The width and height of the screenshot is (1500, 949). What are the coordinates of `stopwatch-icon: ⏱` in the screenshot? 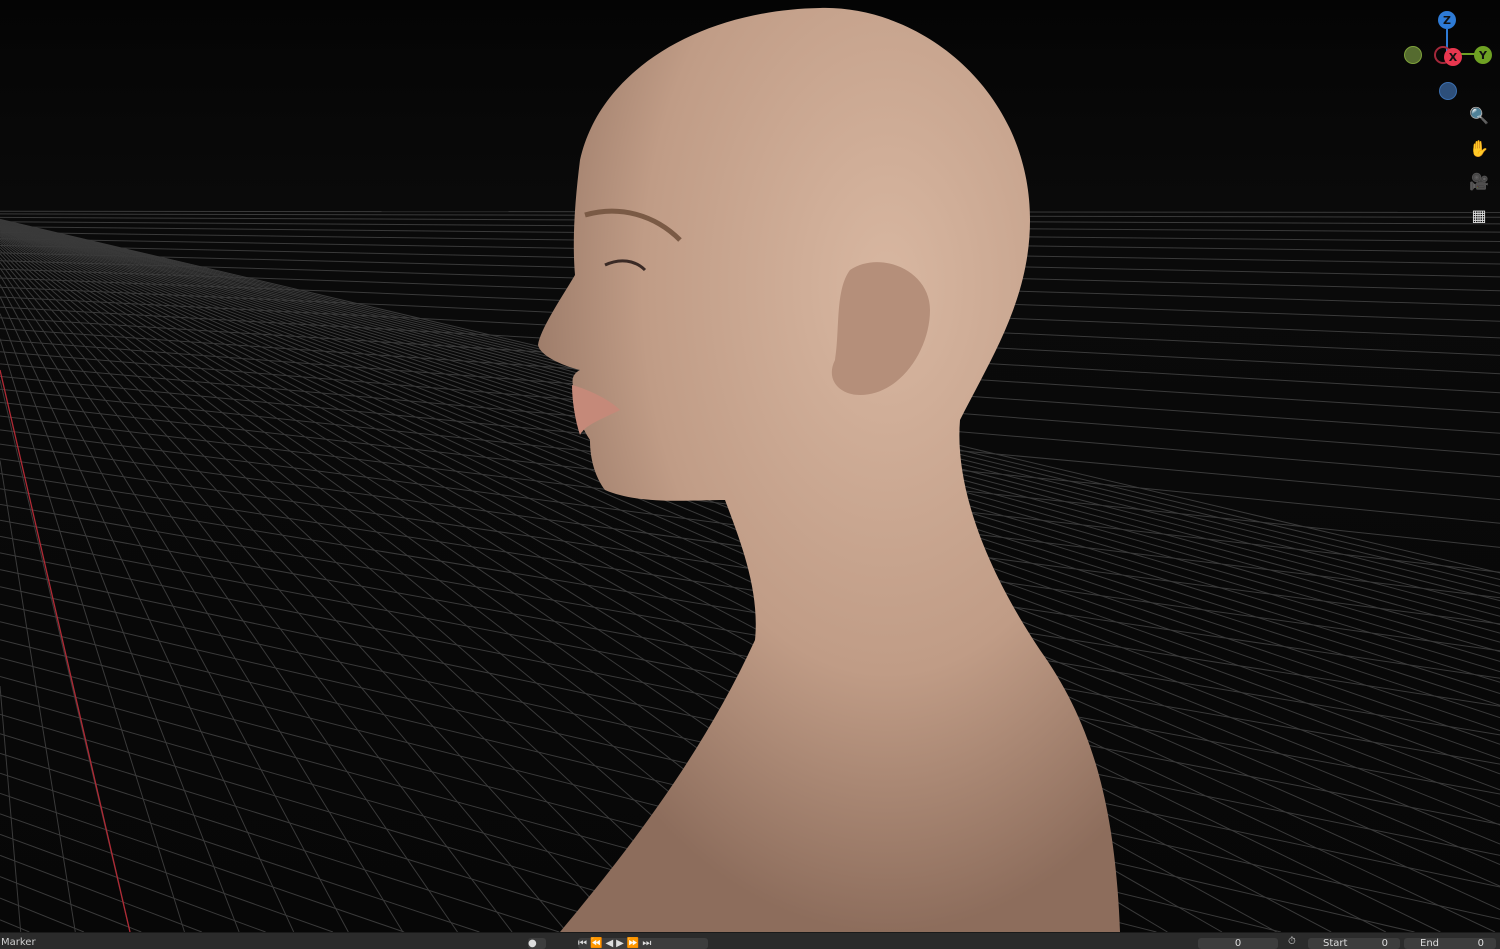 It's located at (1292, 942).